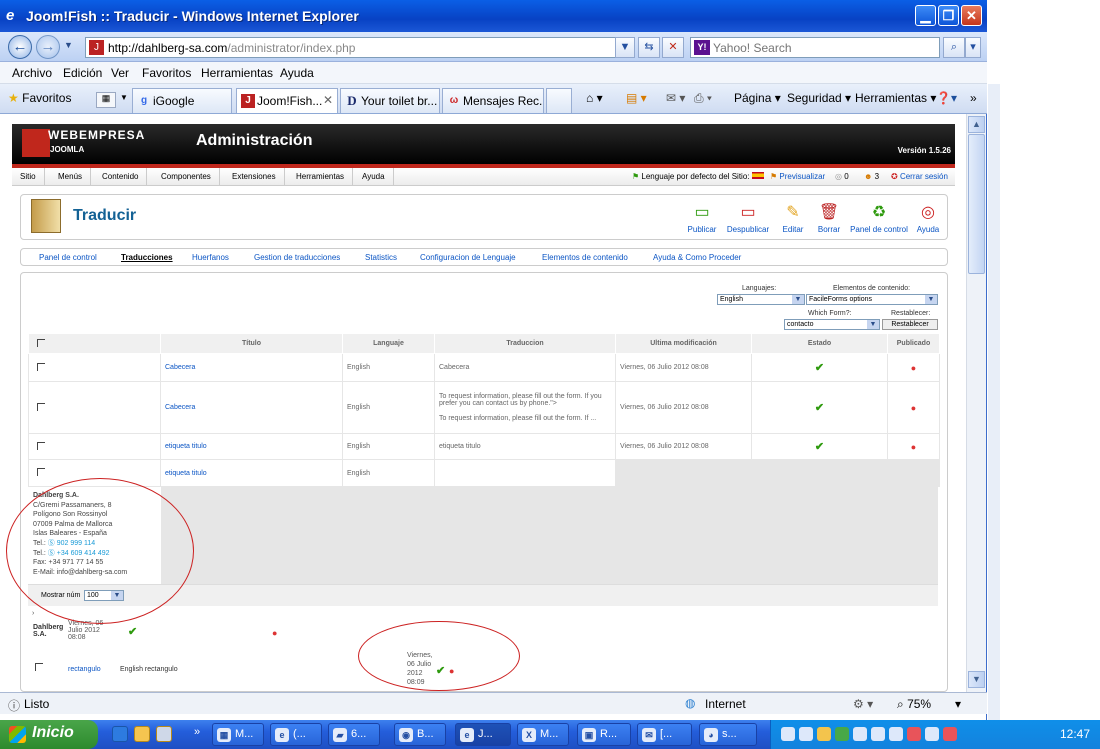  What do you see at coordinates (120, 734) in the screenshot?
I see `ie-quicklaunch-icon` at bounding box center [120, 734].